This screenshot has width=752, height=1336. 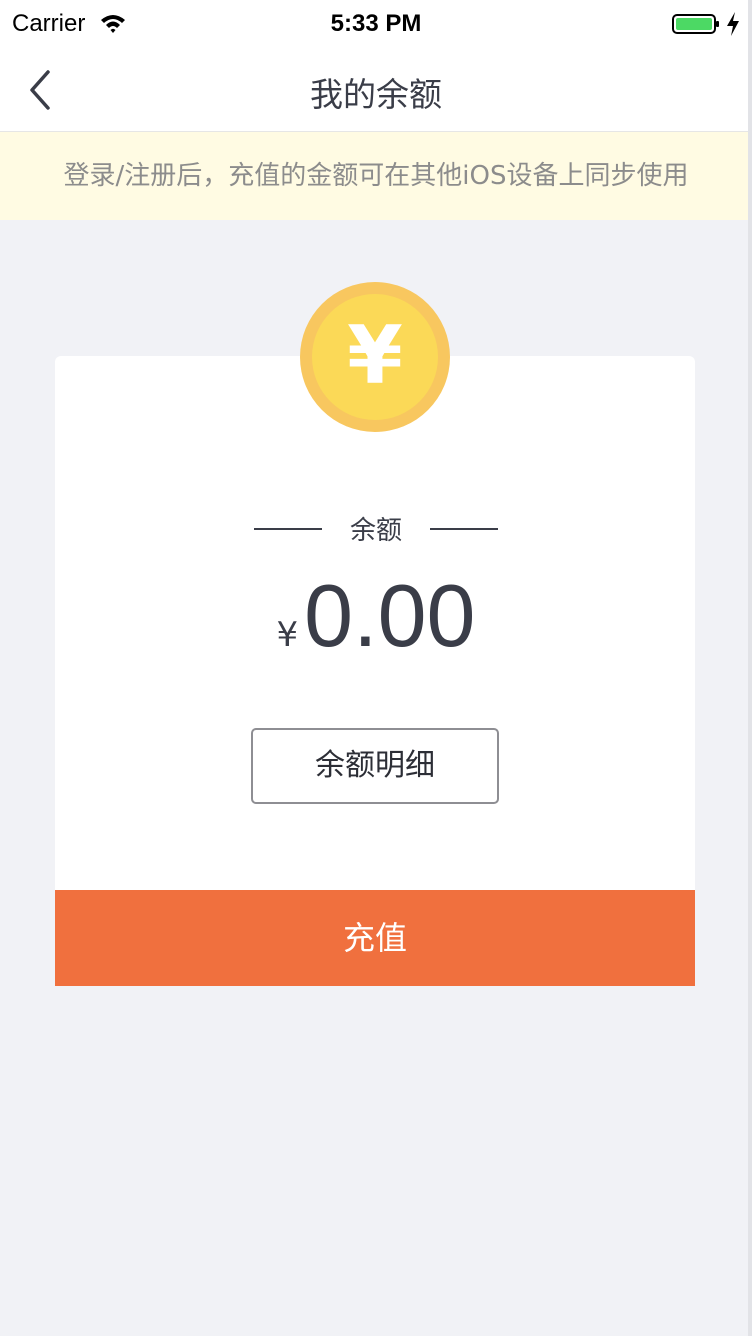 What do you see at coordinates (376, 94) in the screenshot?
I see `page-title: 我的余额` at bounding box center [376, 94].